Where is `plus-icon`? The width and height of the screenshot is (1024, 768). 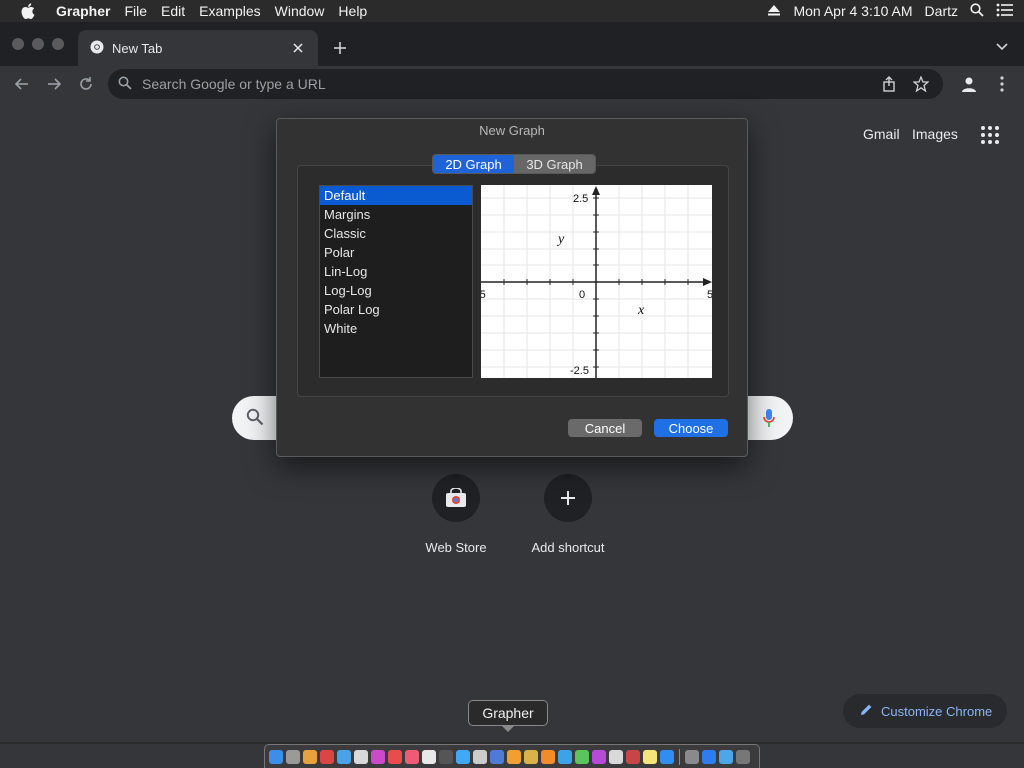 plus-icon is located at coordinates (568, 498).